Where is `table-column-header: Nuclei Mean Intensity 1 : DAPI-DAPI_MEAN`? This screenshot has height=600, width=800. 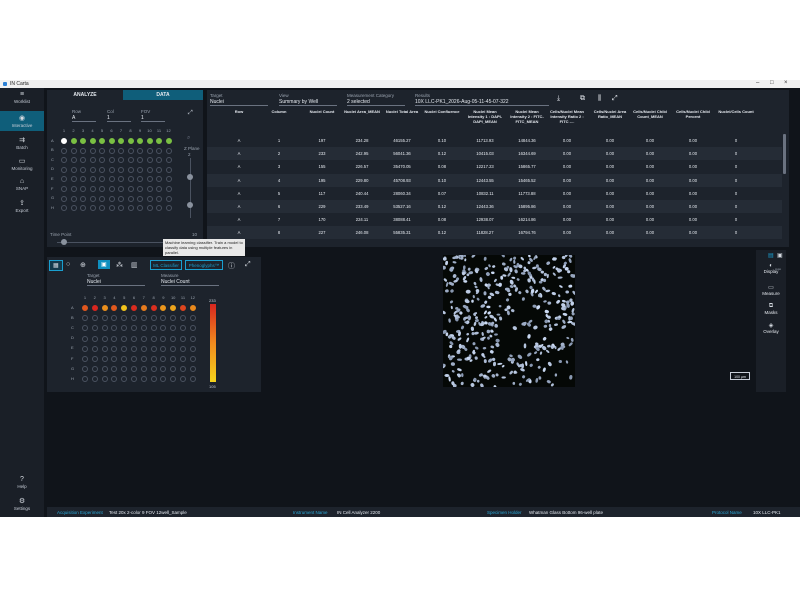
table-column-header: Nuclei Mean Intensity 1 : DAPI-DAPI_MEAN is located at coordinates (485, 116).